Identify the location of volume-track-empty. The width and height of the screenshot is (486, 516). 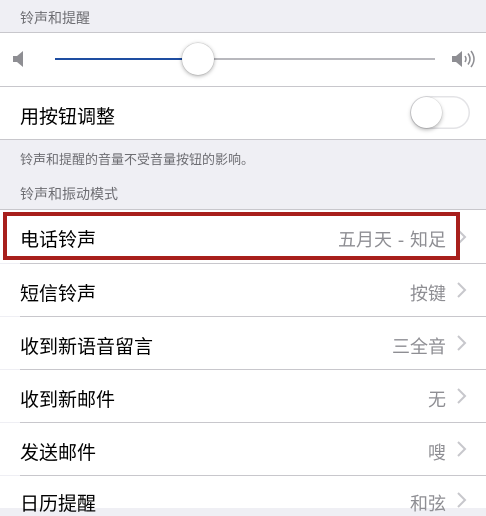
(317, 59).